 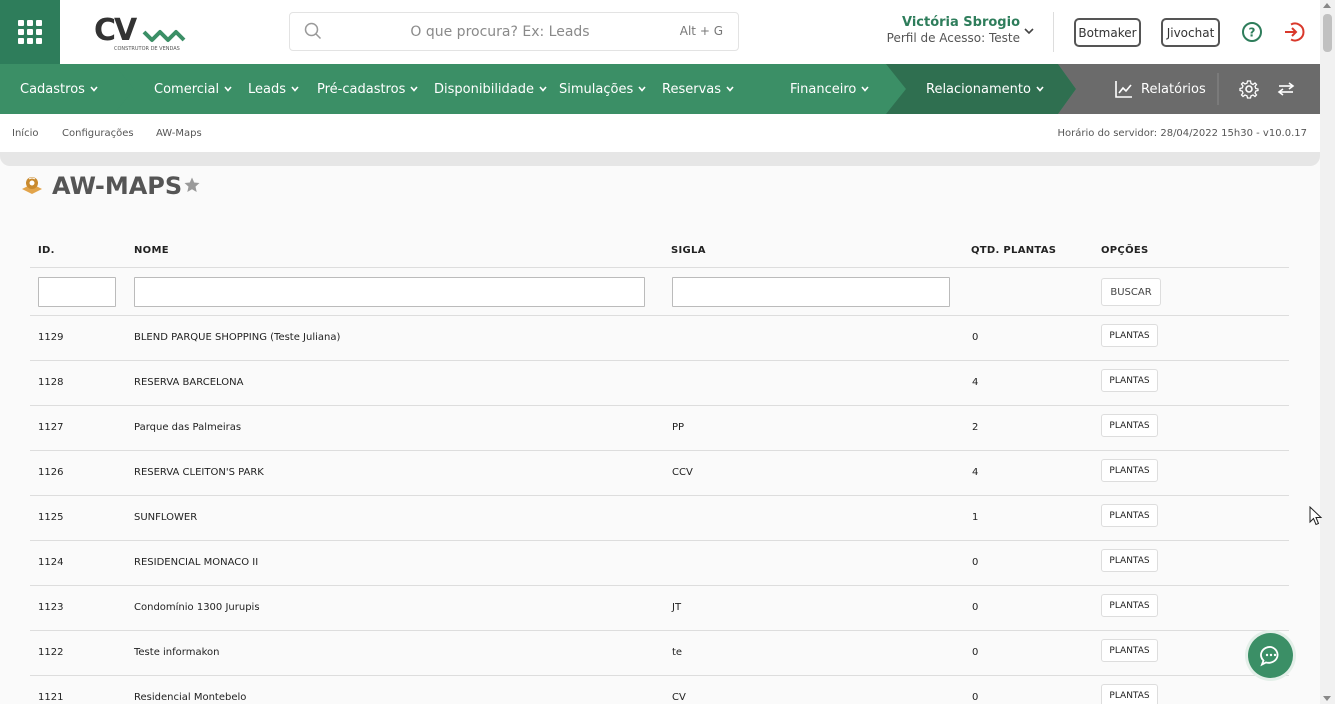 I want to click on nav-leads: Leads, so click(x=274, y=89).